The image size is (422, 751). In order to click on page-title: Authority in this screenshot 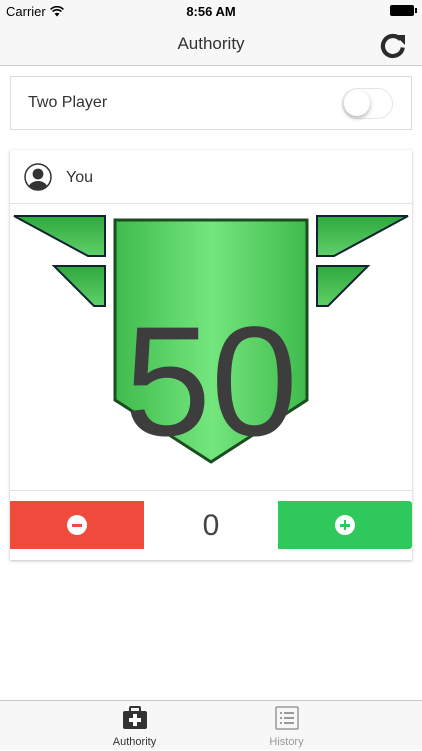, I will do `click(211, 43)`.